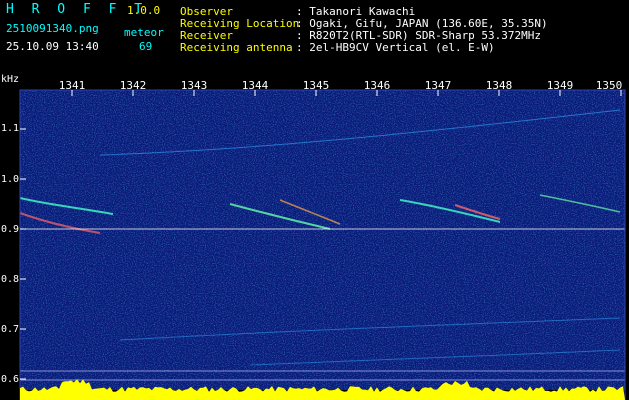 The width and height of the screenshot is (629, 400). I want to click on x-tick-1346: 1346, so click(377, 85).